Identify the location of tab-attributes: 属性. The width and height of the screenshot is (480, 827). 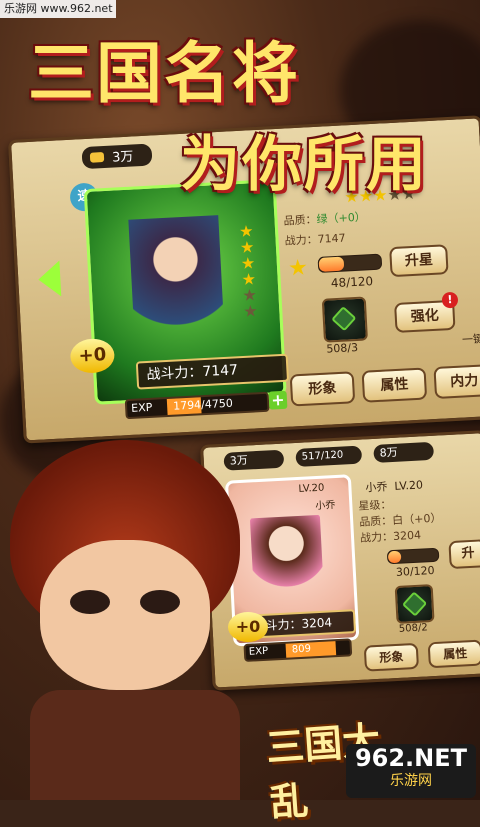
(394, 385).